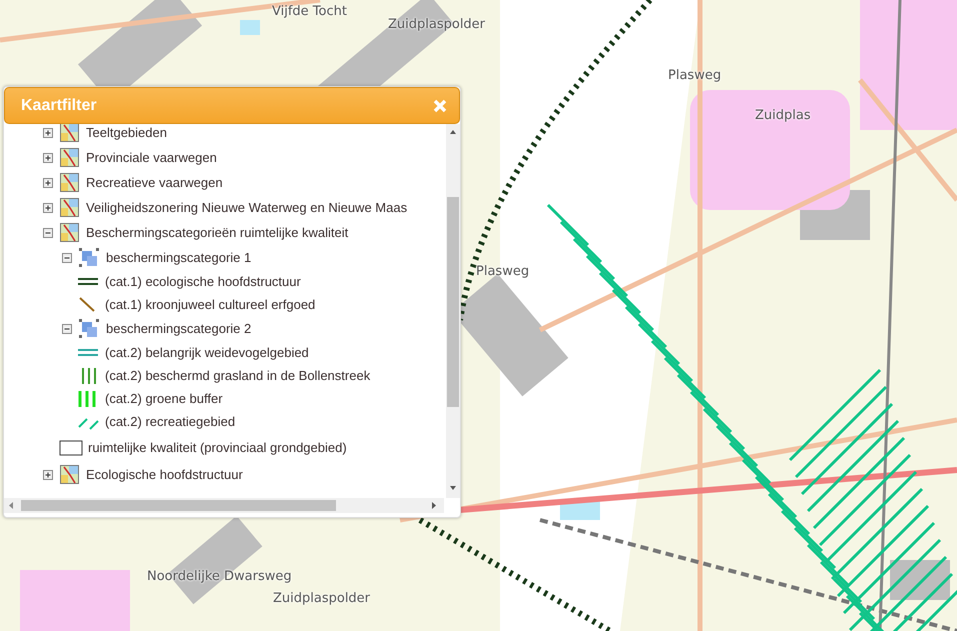  I want to click on map-label: Zuidplas, so click(783, 115).